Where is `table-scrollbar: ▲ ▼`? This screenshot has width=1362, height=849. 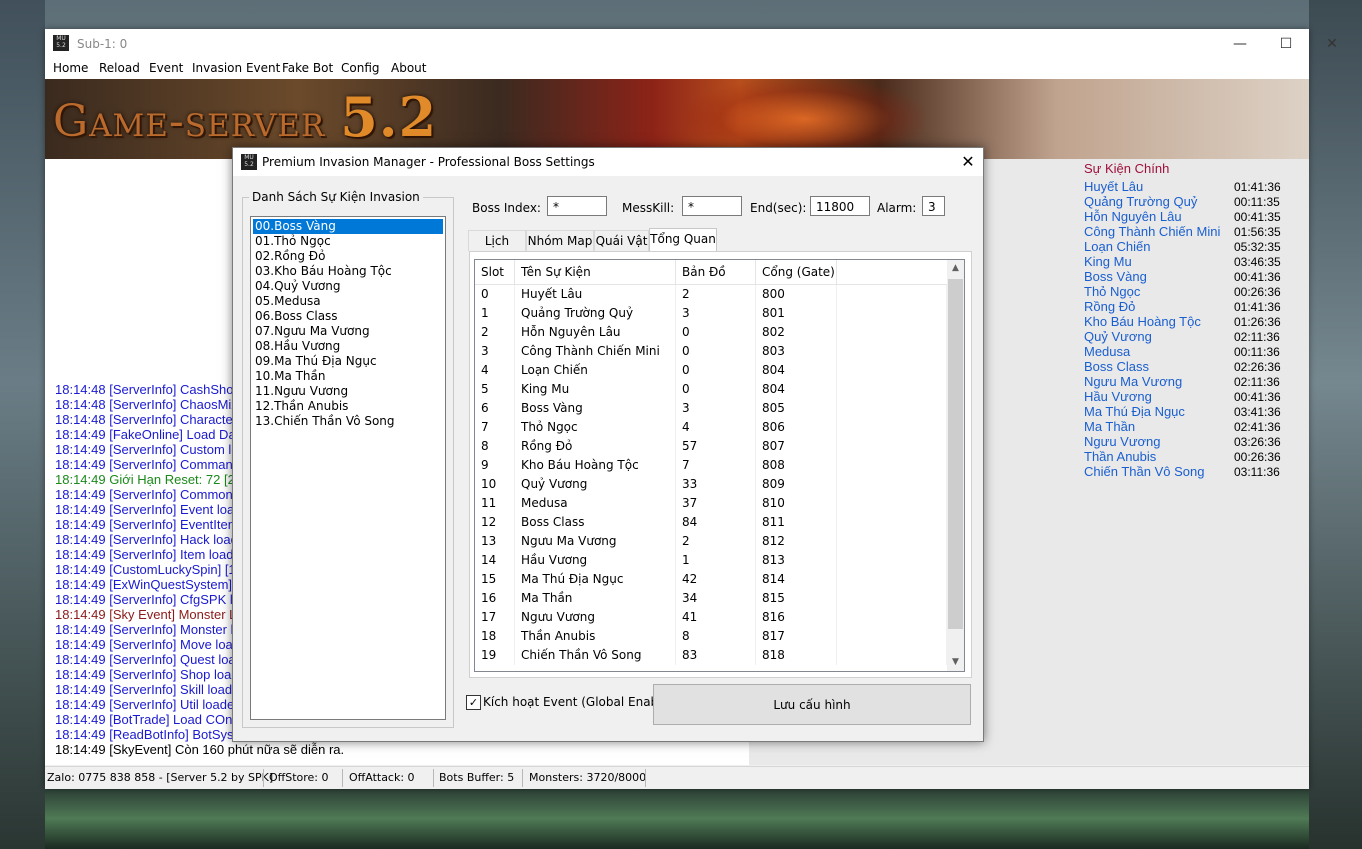
table-scrollbar: ▲ ▼ is located at coordinates (955, 465).